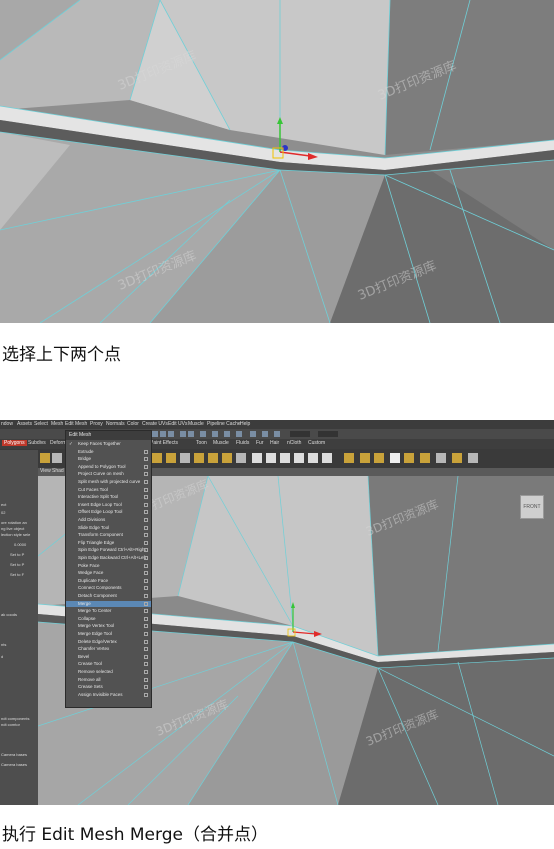 Image resolution: width=554 pixels, height=849 pixels. Describe the element at coordinates (108, 558) in the screenshot. I see `menu-item: Spin Edge Backward Ctrl+Alt+Left` at that location.